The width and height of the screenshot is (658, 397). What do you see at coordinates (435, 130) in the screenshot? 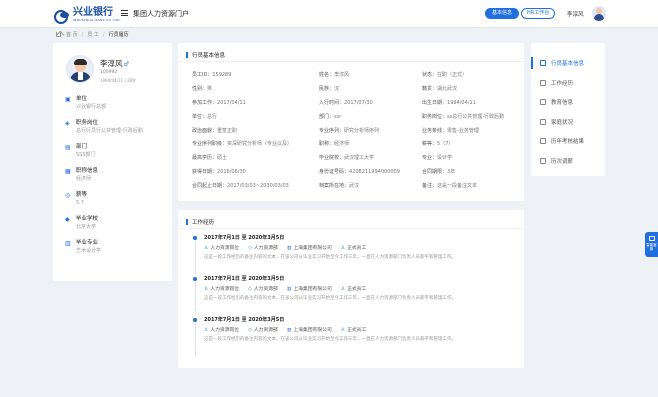
I see `field-label: 业务条线：` at bounding box center [435, 130].